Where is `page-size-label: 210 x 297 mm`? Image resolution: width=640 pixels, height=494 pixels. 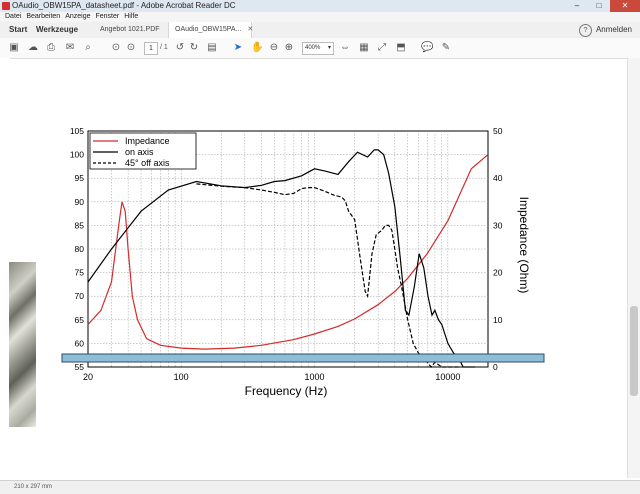
page-size-label: 210 x 297 mm is located at coordinates (33, 487).